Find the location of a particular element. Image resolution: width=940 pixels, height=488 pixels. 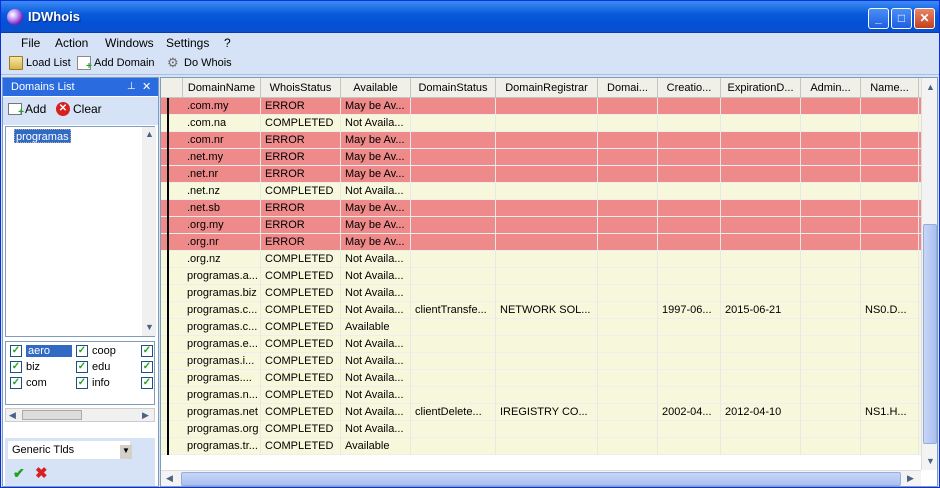

table-cell: 2015-06-21 is located at coordinates (761, 310).